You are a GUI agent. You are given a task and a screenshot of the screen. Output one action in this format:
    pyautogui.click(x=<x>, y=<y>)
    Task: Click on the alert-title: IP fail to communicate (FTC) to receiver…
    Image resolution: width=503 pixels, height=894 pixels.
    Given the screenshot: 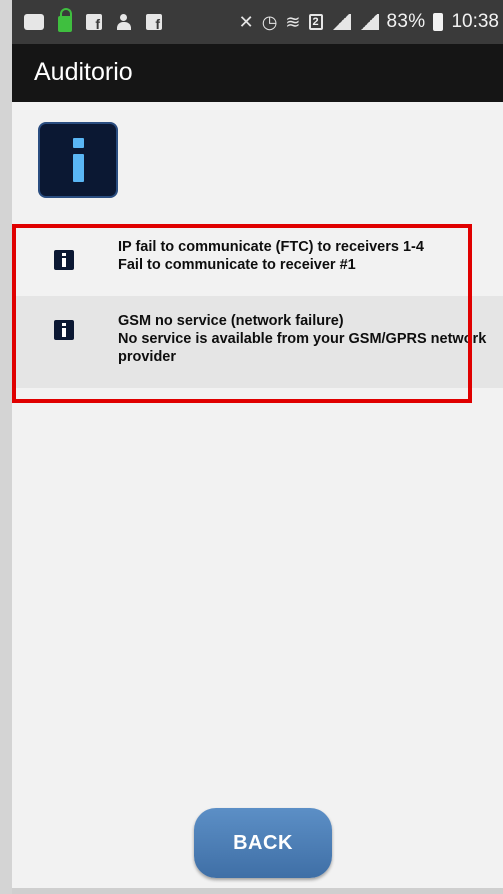 What is the action you would take?
    pyautogui.click(x=271, y=247)
    